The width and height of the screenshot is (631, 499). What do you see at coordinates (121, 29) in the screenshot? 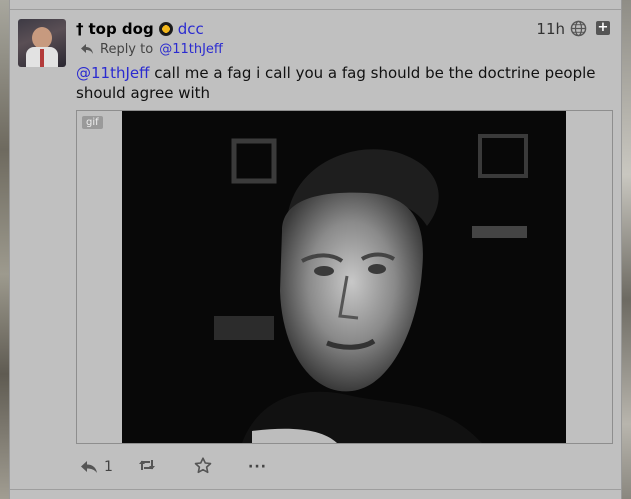
I see `display-name: top dog` at bounding box center [121, 29].